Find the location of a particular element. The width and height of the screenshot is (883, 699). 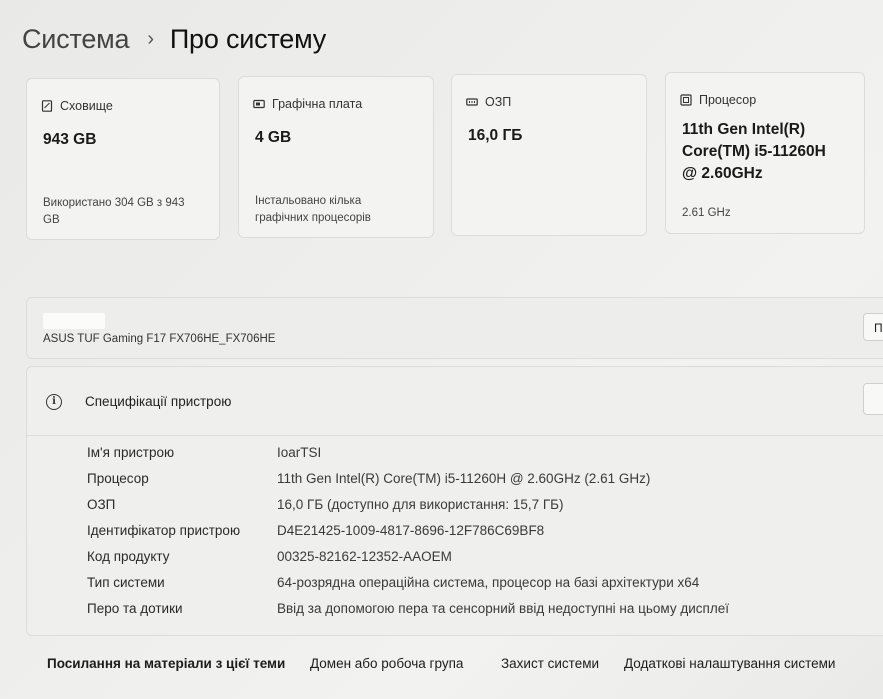

spec-key: Тип системи is located at coordinates (126, 582).